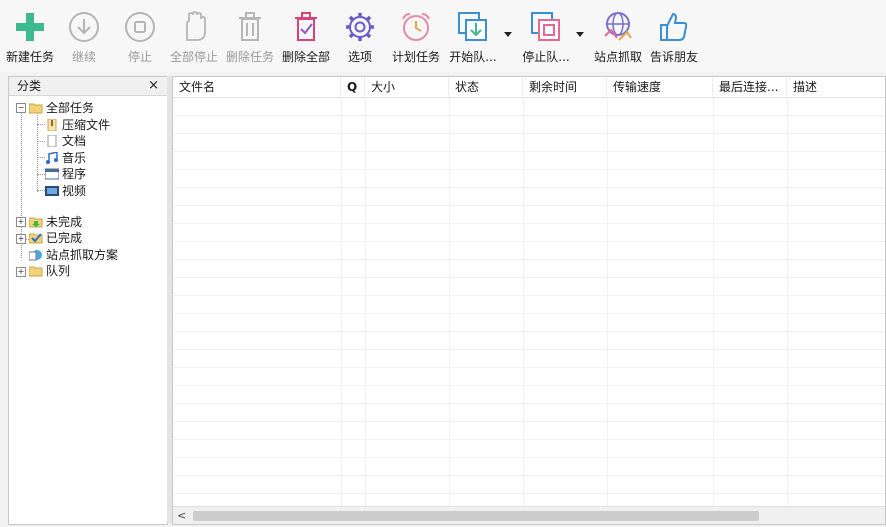 Image resolution: width=886 pixels, height=527 pixels. Describe the element at coordinates (674, 26) in the screenshot. I see `thumbs-up-icon` at that location.